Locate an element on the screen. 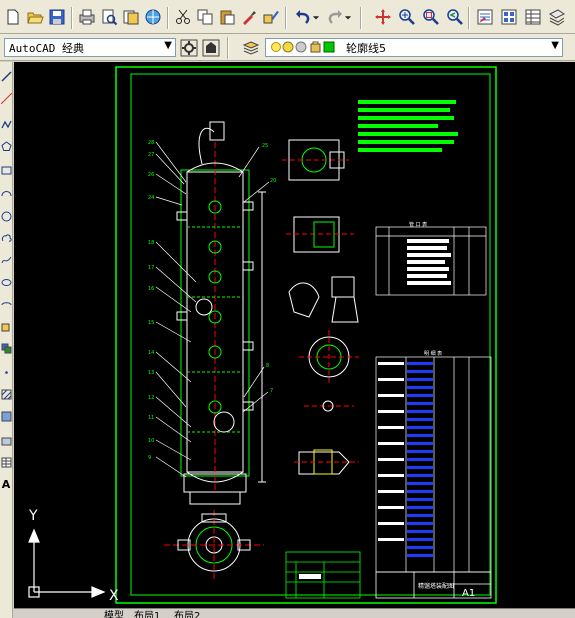  rectangle-icon is located at coordinates (6, 170).